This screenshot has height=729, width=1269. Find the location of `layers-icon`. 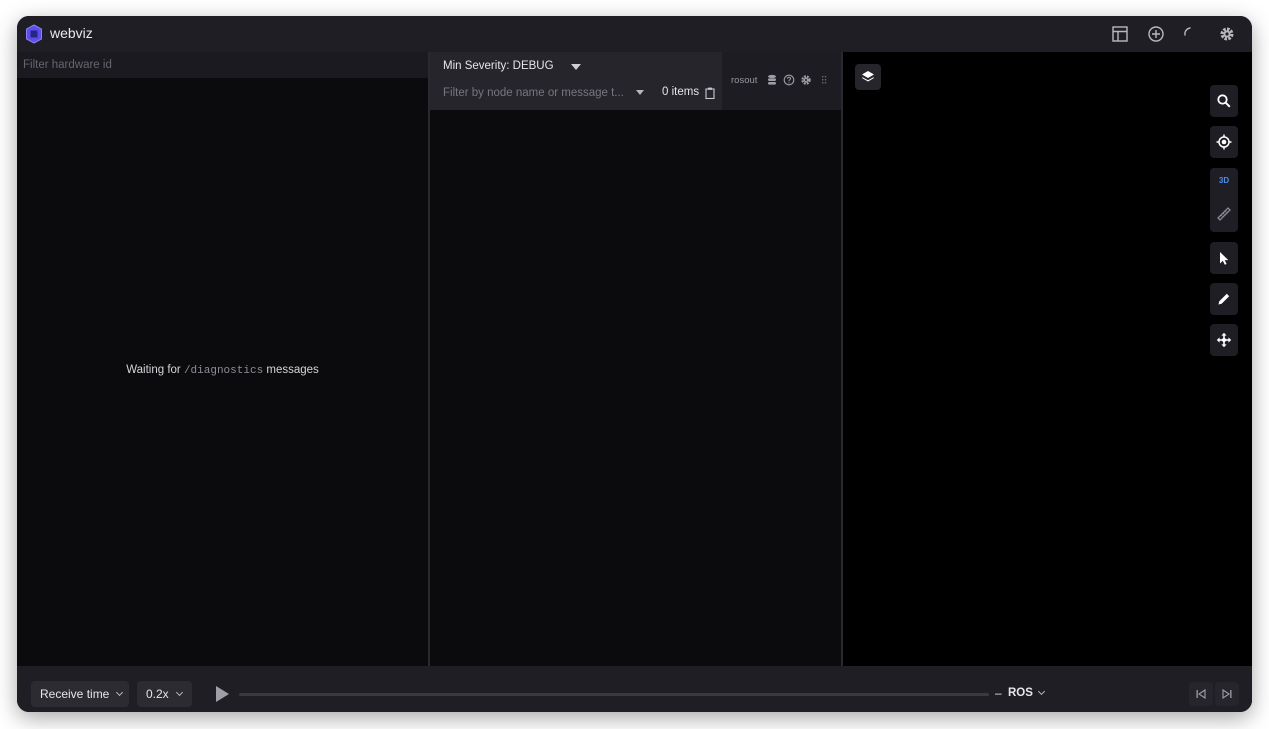

layers-icon is located at coordinates (868, 76).